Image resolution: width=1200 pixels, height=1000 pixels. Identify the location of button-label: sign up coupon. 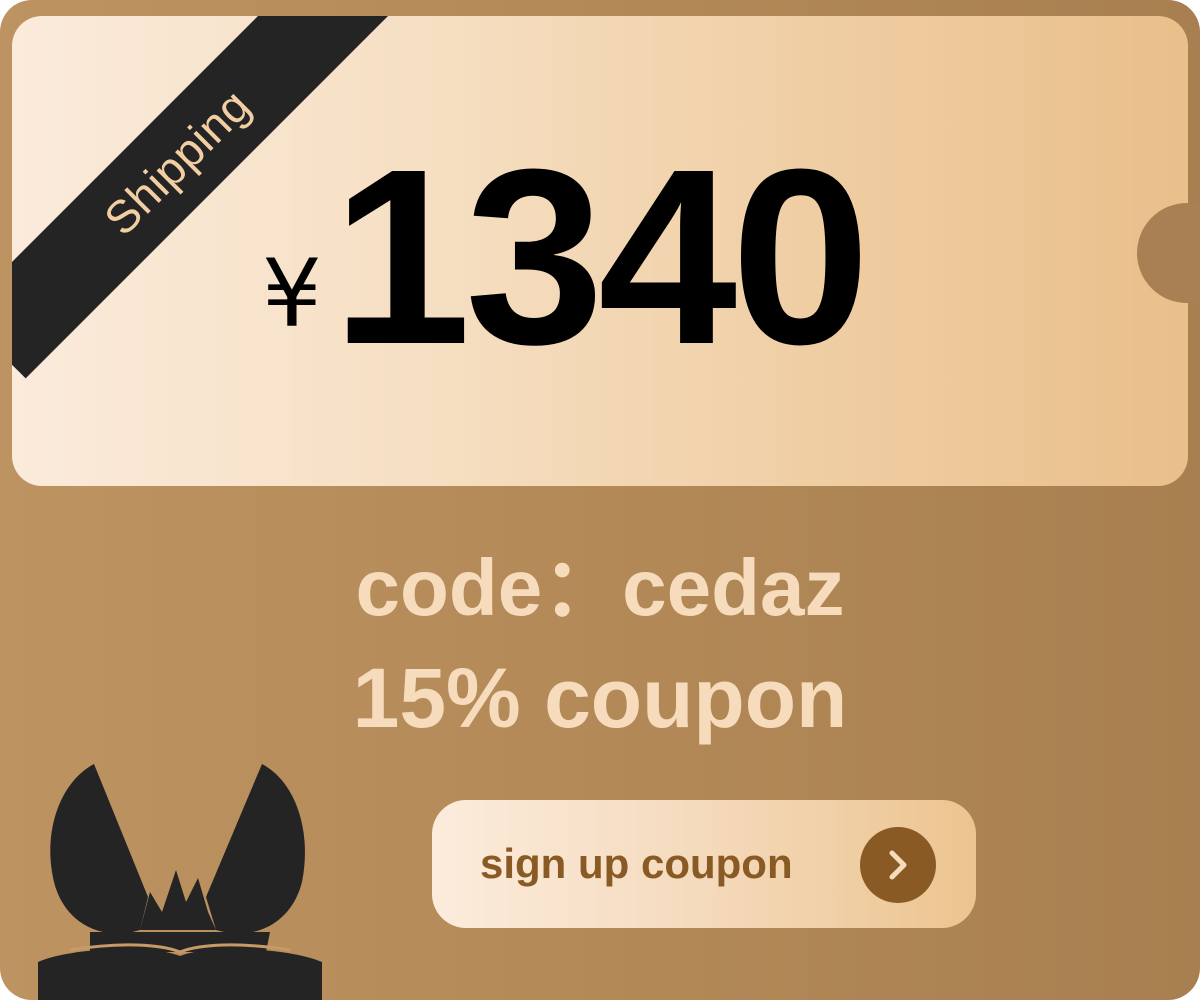
(636, 863).